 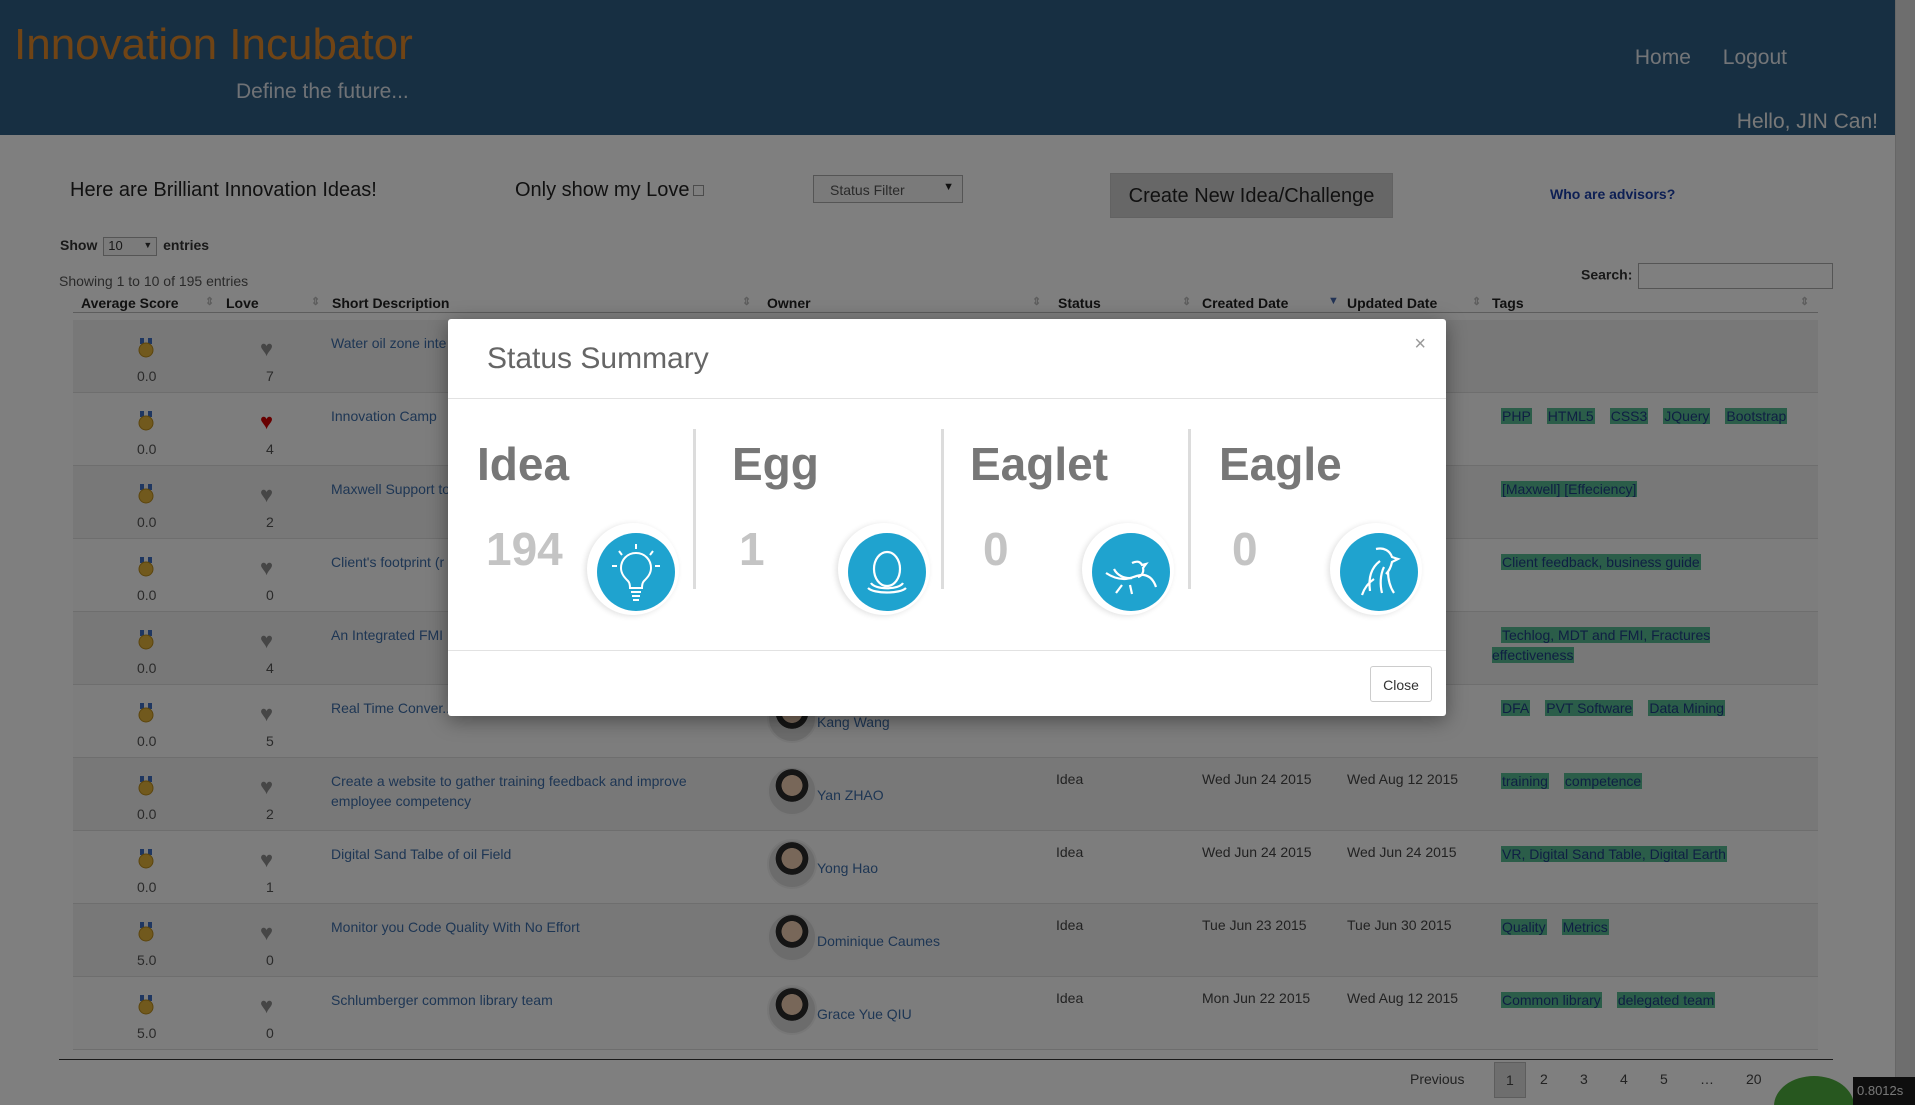 I want to click on stage-eagle: Eagle 0, so click(x=1317, y=522).